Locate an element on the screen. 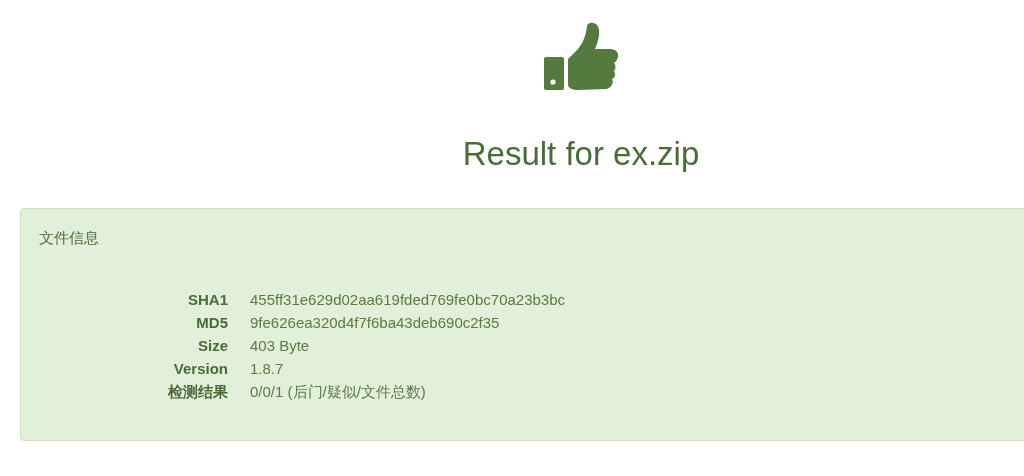 Image resolution: width=1024 pixels, height=476 pixels. field-value: 455ff31e629d02aa619fded769fe0bc70a23b3bc is located at coordinates (408, 300).